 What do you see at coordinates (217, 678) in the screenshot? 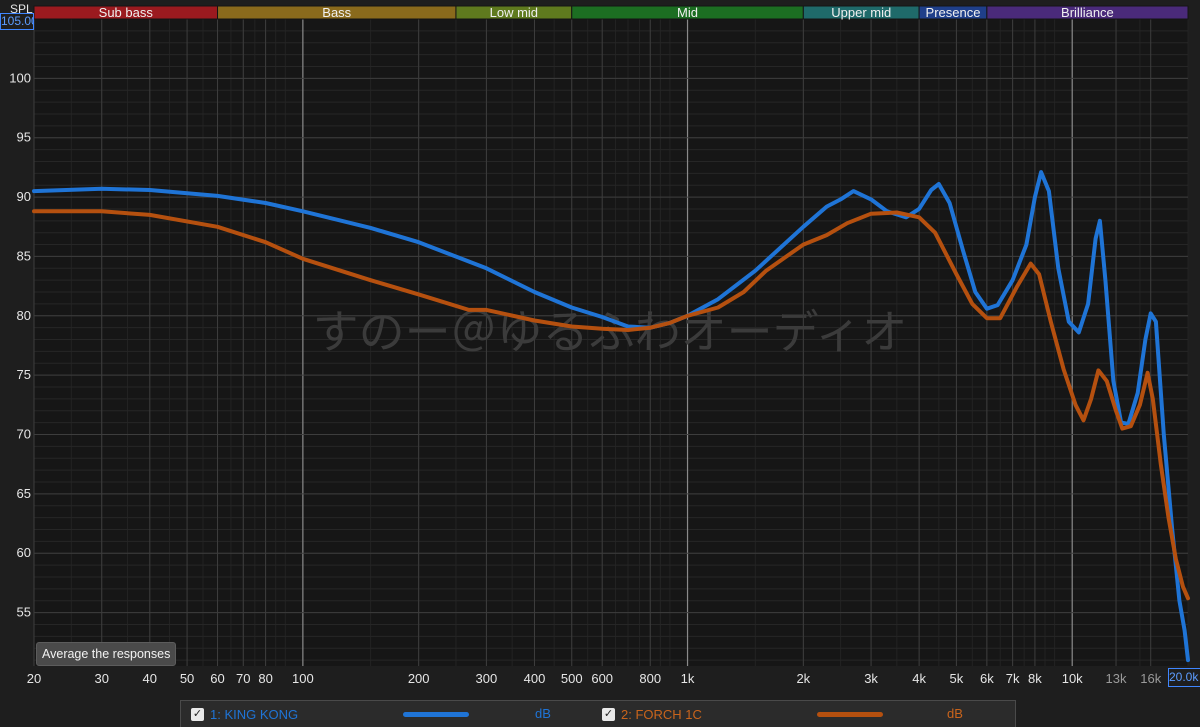
I see `x-tick-label: 60` at bounding box center [217, 678].